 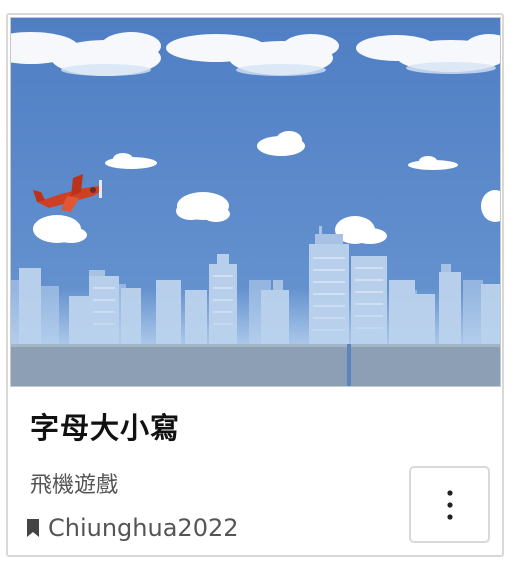 What do you see at coordinates (105, 426) in the screenshot?
I see `card-title: 字母大小寫` at bounding box center [105, 426].